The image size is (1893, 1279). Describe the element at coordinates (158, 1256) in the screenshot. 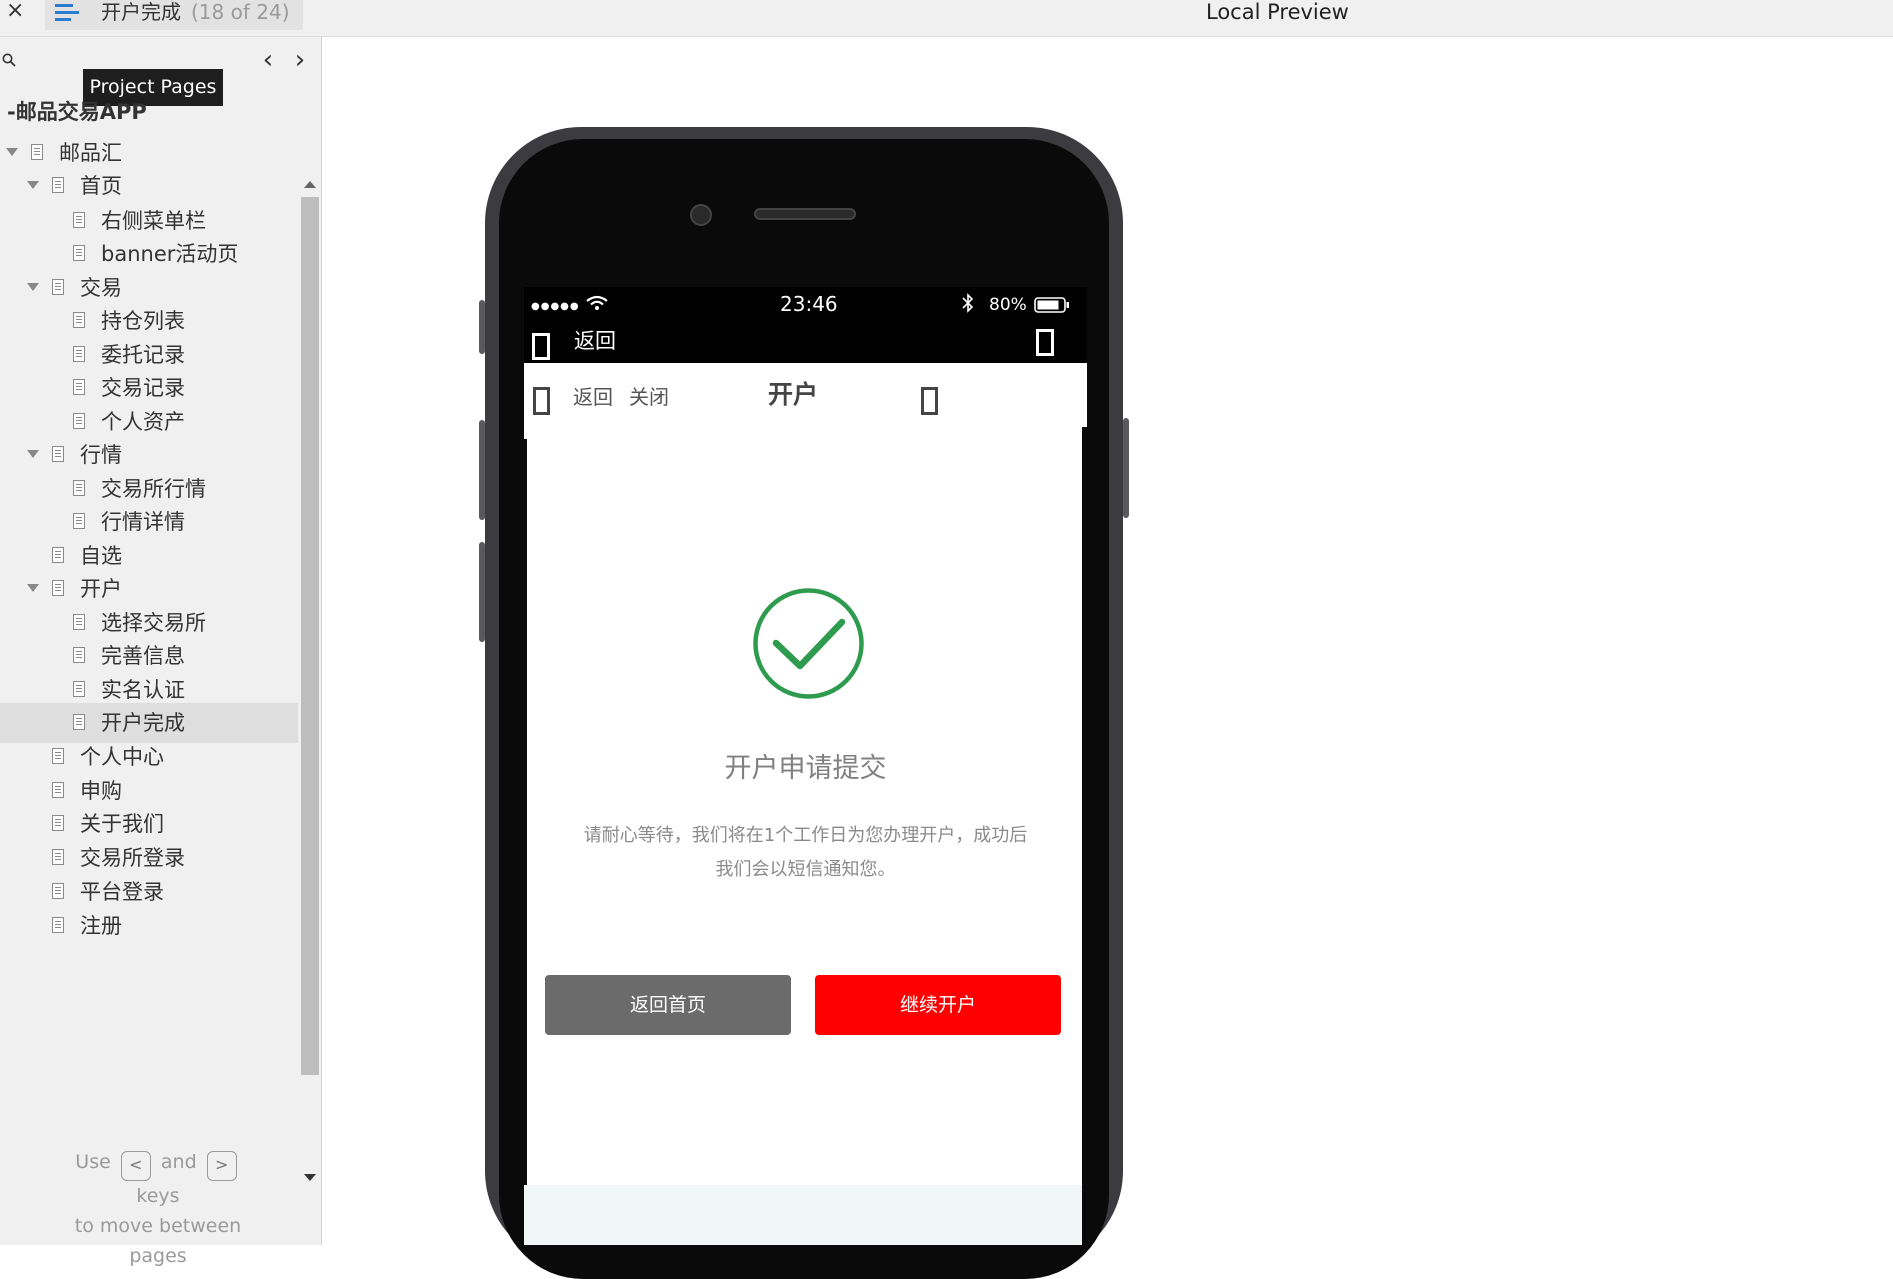

I see `help-line3: pages` at that location.